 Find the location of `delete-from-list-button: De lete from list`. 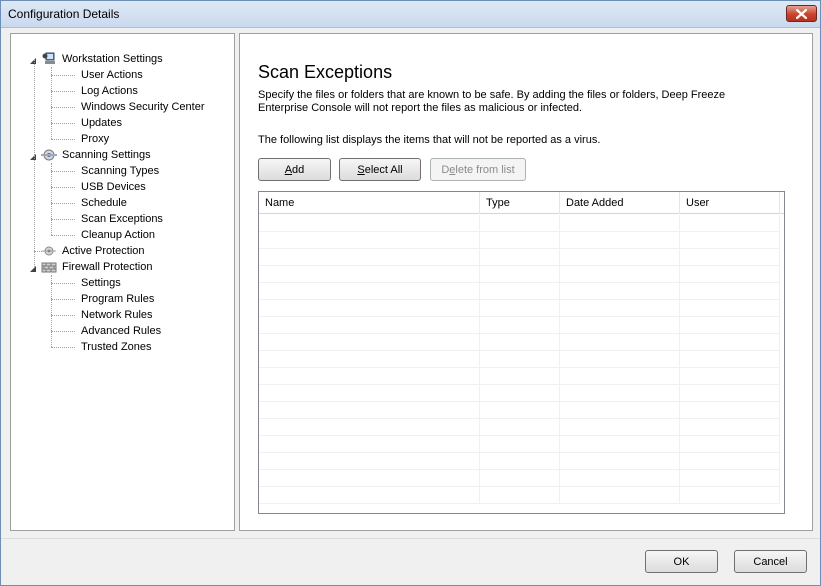

delete-from-list-button: De lete from list is located at coordinates (478, 169).